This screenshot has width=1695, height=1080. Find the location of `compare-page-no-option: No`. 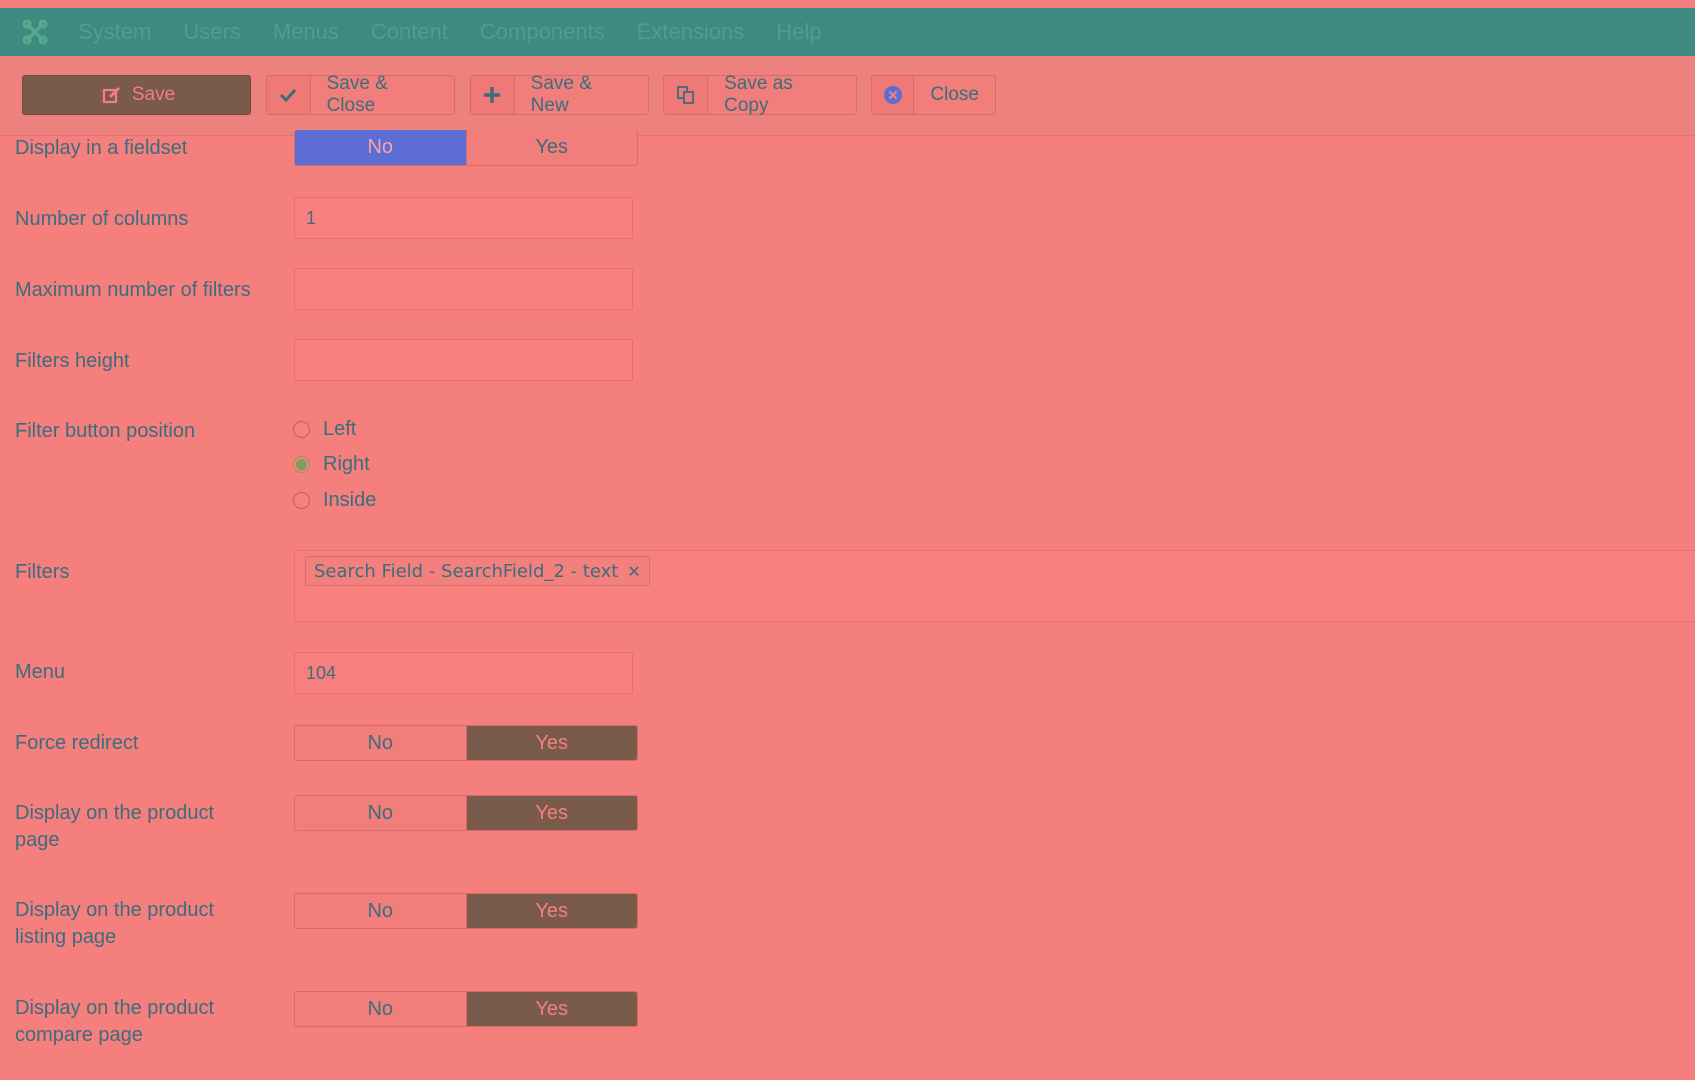

compare-page-no-option: No is located at coordinates (380, 1009).